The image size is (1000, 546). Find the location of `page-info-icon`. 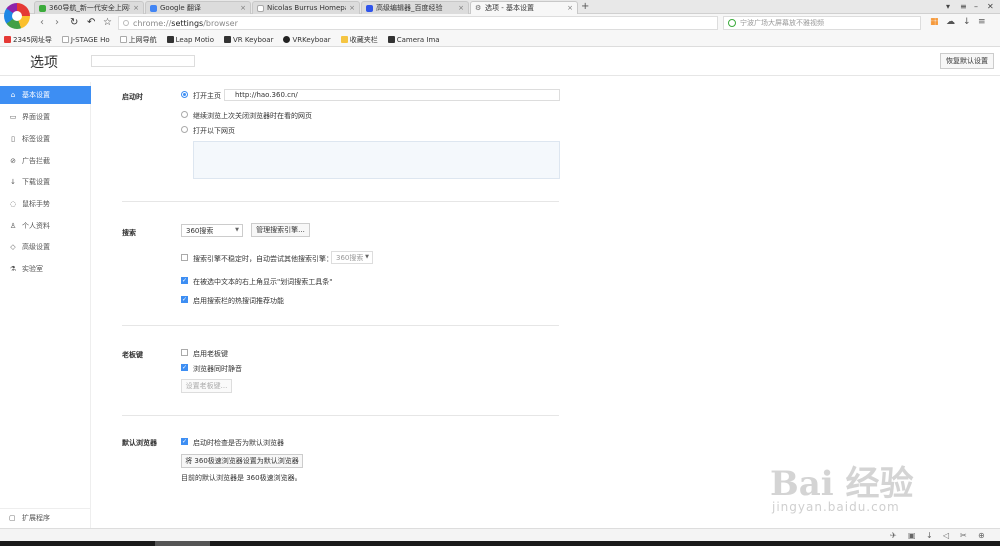

page-info-icon is located at coordinates (126, 23).